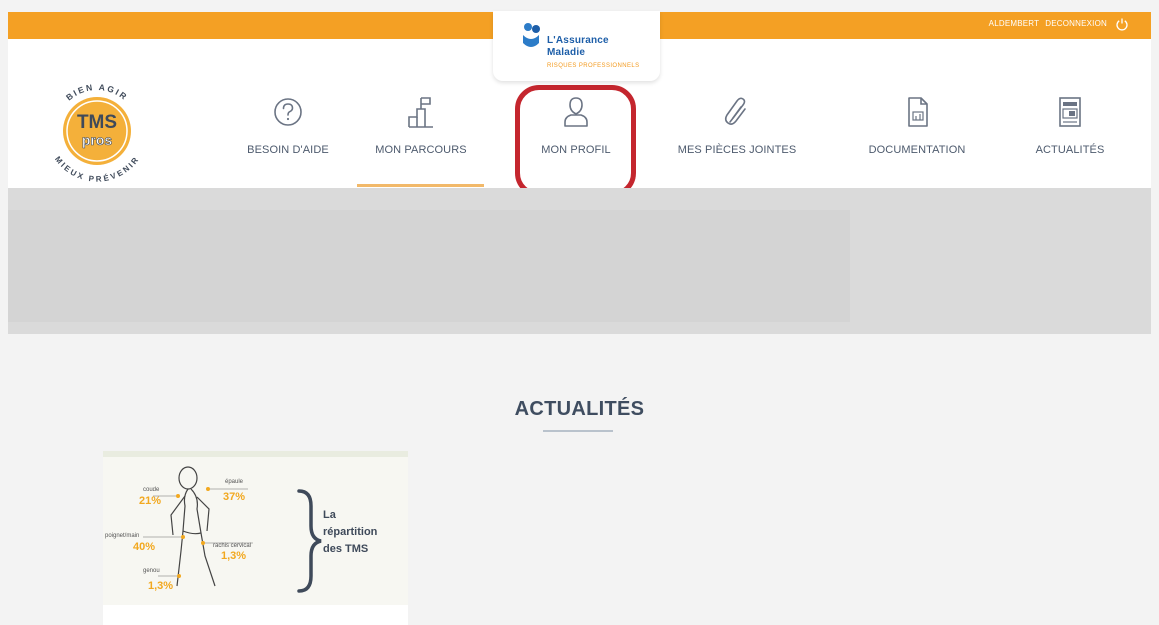 The height and width of the screenshot is (625, 1159). I want to click on logo-sub-text: pros, so click(97, 140).